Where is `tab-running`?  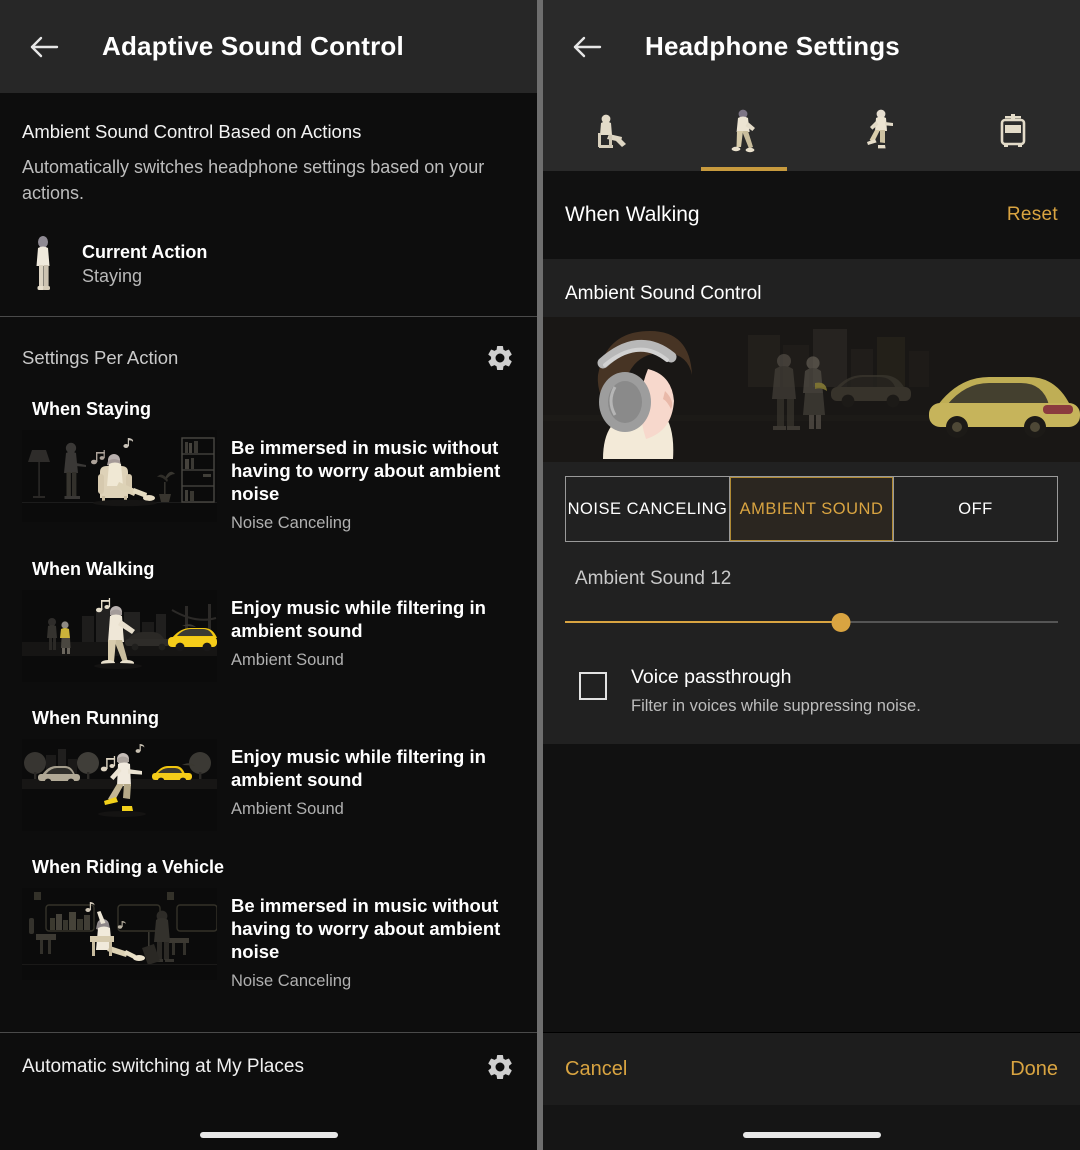 tab-running is located at coordinates (879, 132).